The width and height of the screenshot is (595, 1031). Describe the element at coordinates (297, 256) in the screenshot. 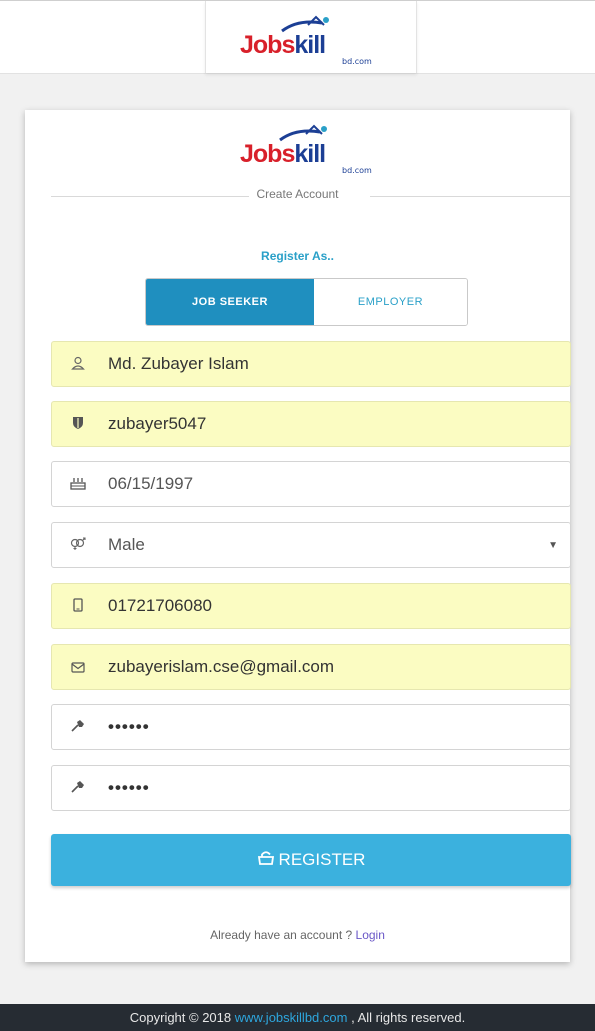

I see `register-as-label: Register As..` at that location.